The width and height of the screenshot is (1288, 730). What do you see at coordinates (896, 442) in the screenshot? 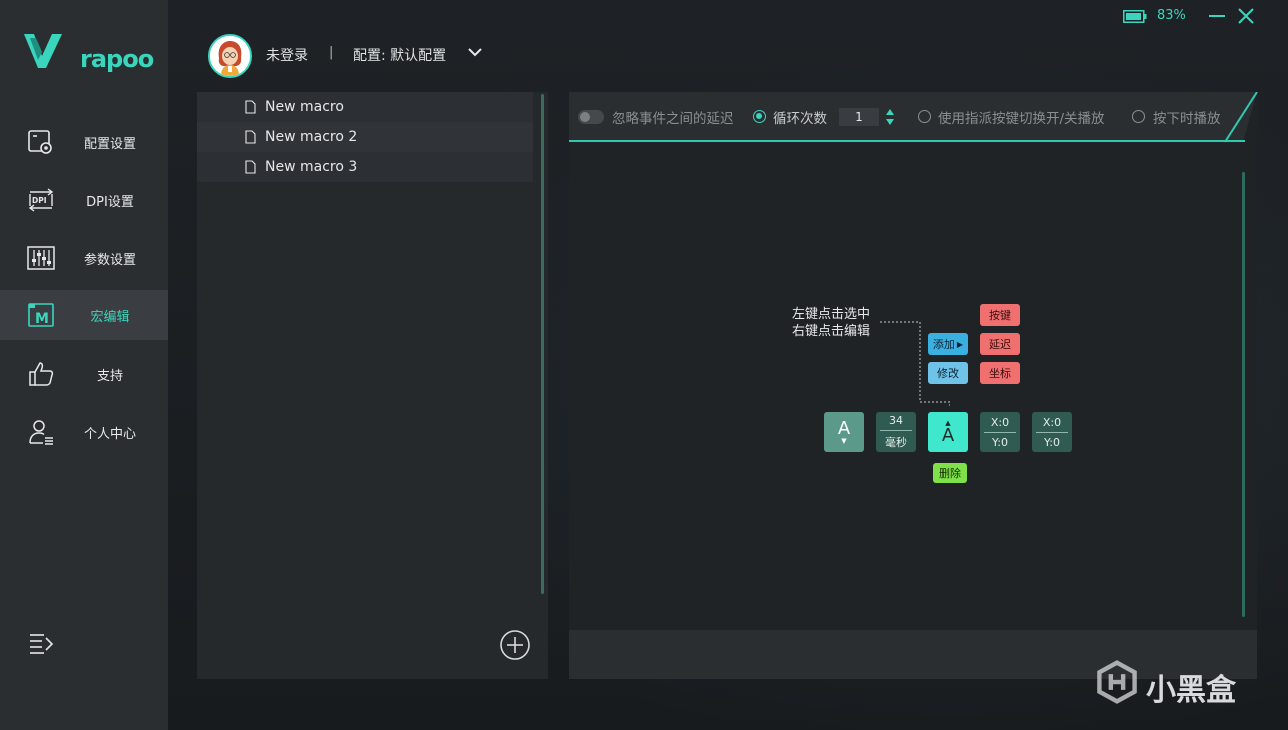
I see `delay-unit: 毫秒` at bounding box center [896, 442].